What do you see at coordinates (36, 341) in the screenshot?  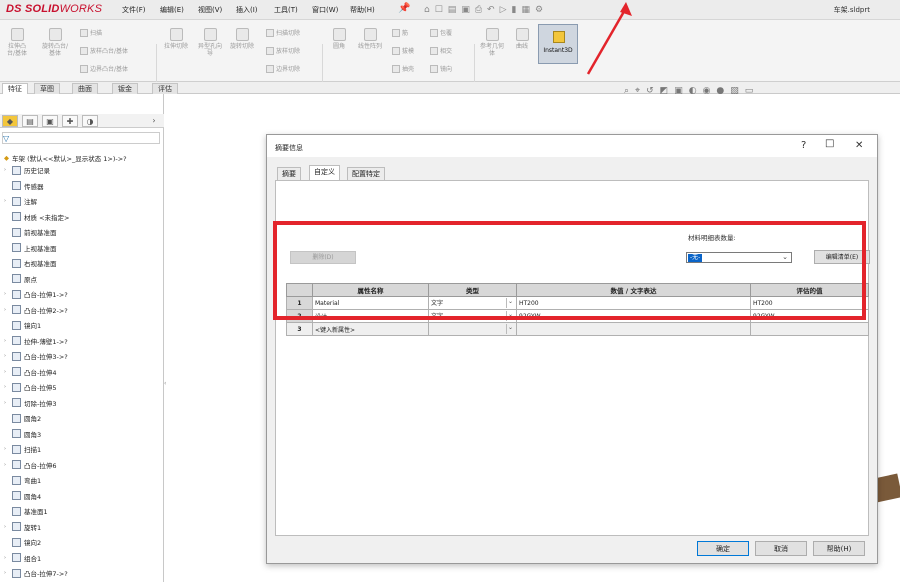 I see `tree-item: › 拉伸-薄壁1->?` at bounding box center [36, 341].